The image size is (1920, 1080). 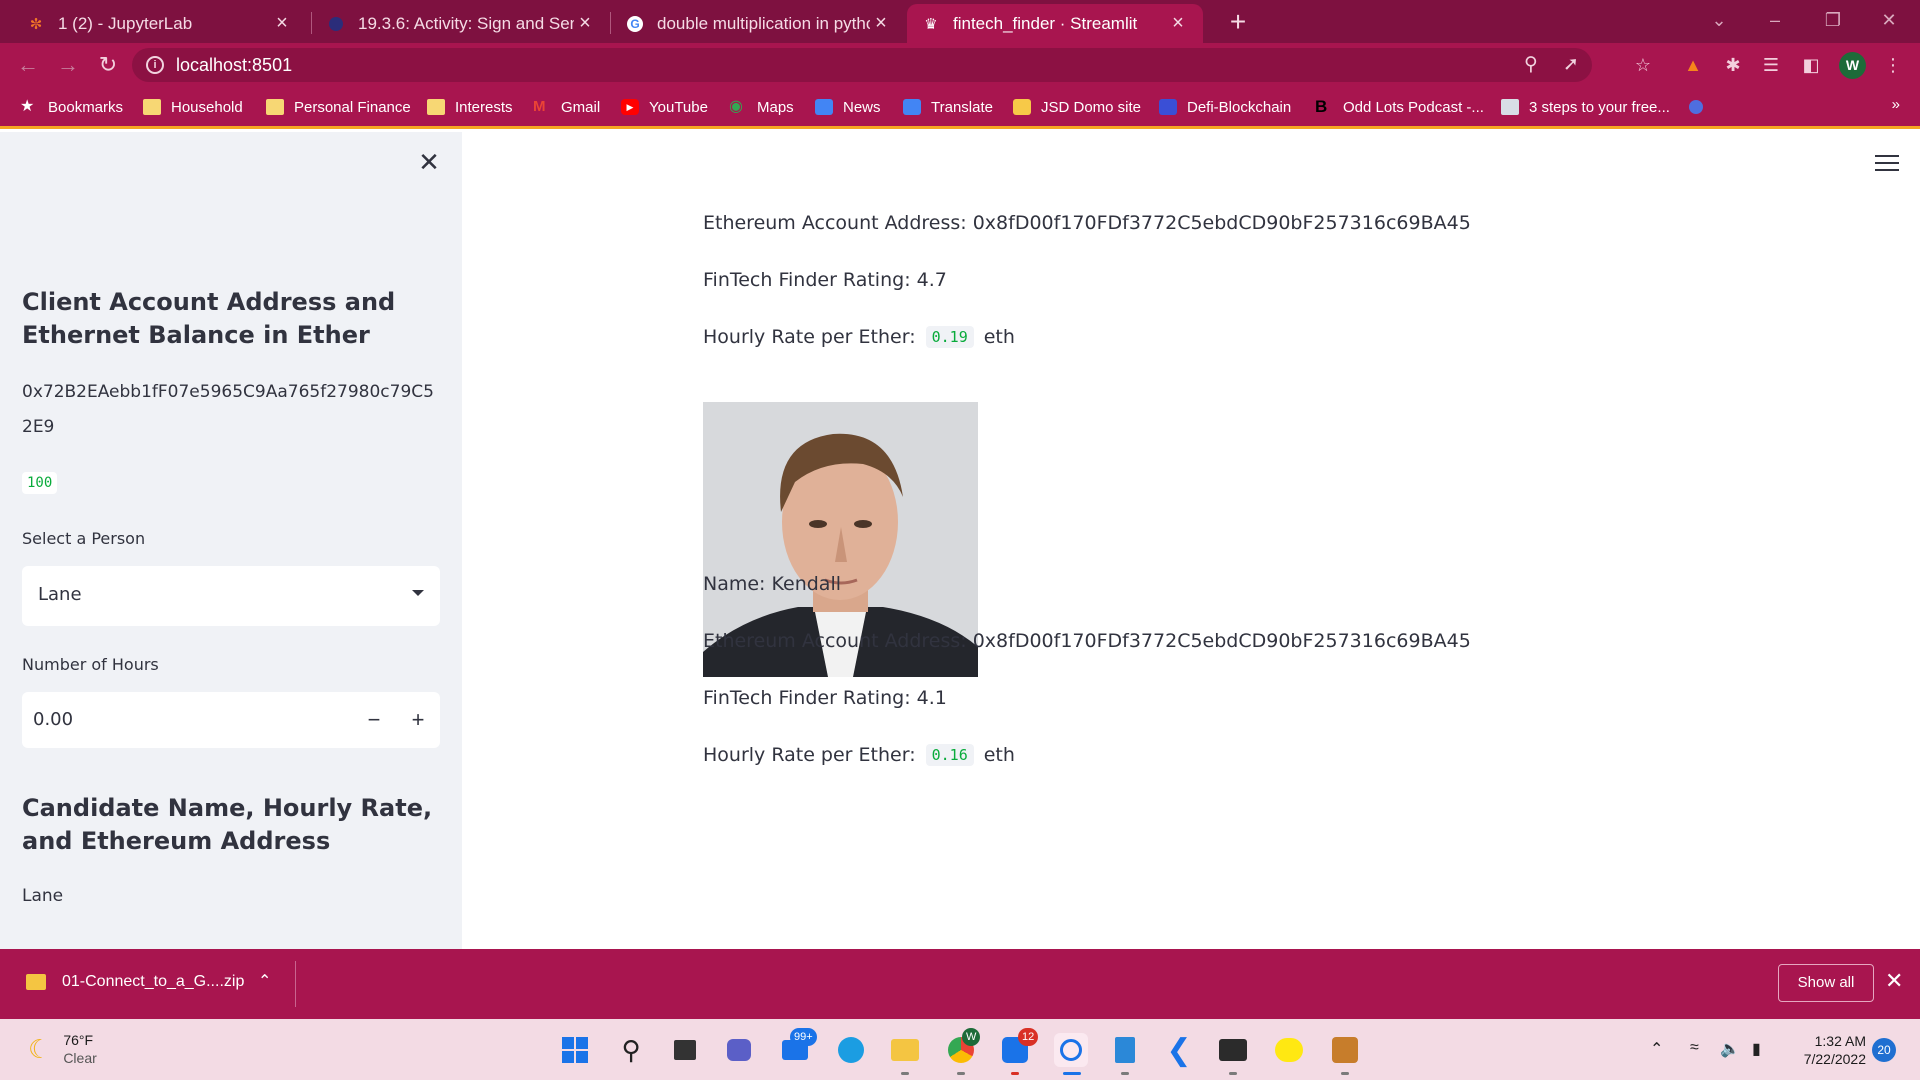 What do you see at coordinates (1733, 65) in the screenshot?
I see `extensions-icon: ✱` at bounding box center [1733, 65].